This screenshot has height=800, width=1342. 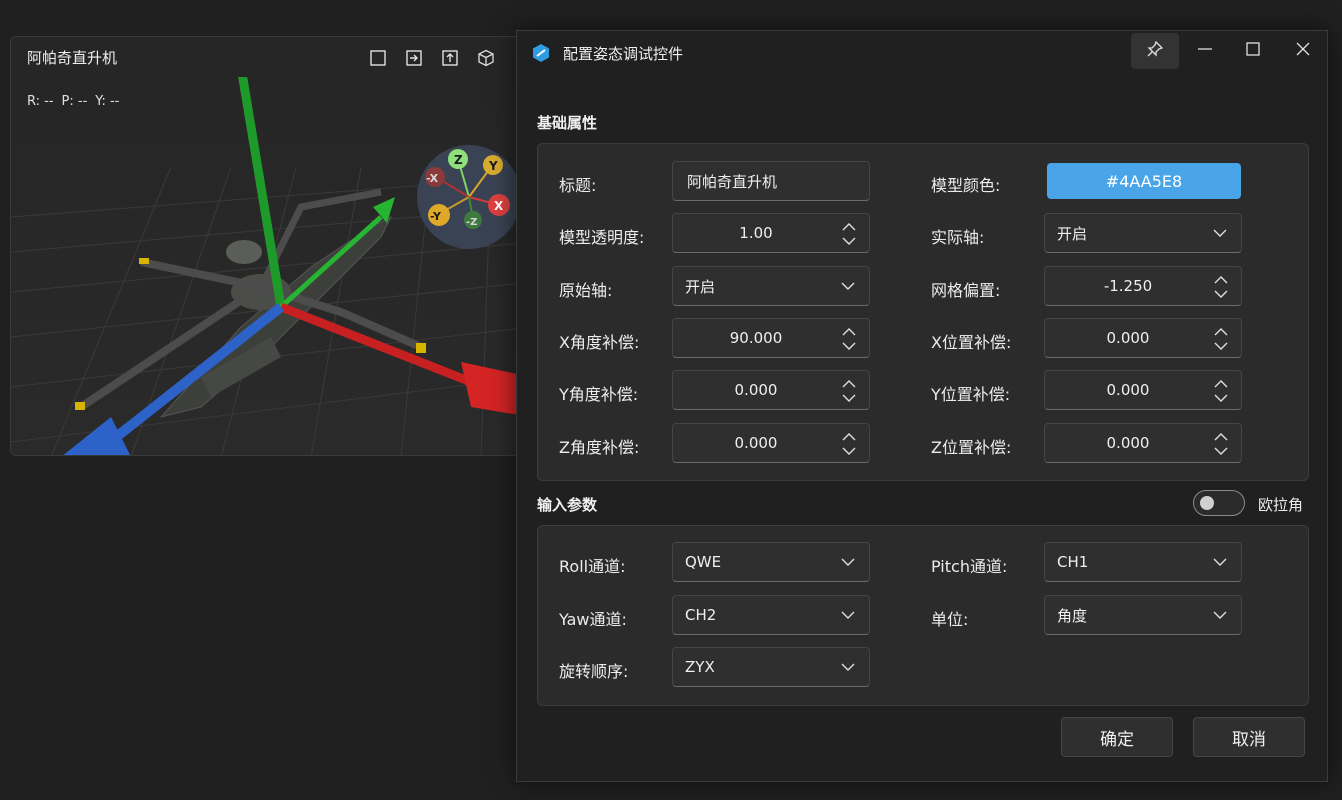 What do you see at coordinates (450, 58) in the screenshot?
I see `upload-icon` at bounding box center [450, 58].